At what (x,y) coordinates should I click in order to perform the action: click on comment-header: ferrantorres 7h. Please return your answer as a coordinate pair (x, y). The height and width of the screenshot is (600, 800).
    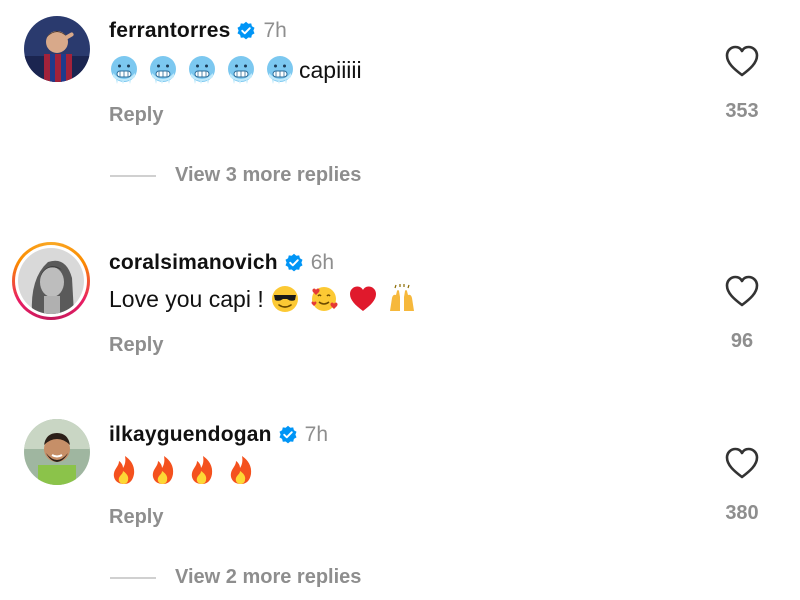
    Looking at the image, I should click on (198, 31).